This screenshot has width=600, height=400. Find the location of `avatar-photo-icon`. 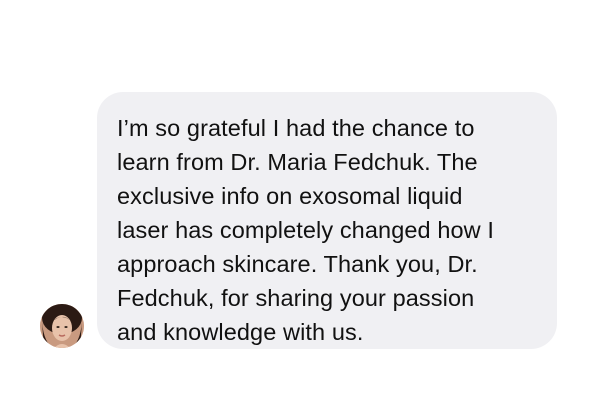

avatar-photo-icon is located at coordinates (62, 326).